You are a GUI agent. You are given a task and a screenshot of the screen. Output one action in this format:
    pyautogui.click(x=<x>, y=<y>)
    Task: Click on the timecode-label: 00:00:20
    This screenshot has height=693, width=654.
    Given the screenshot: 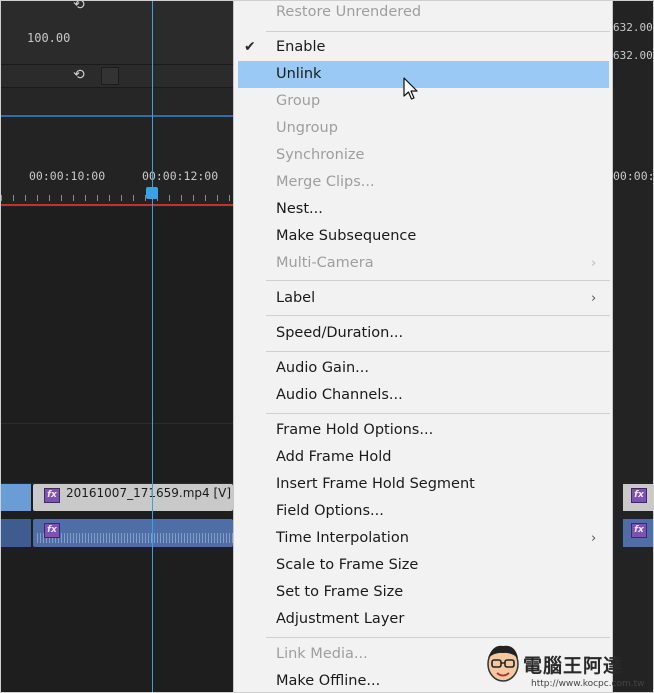 What is the action you would take?
    pyautogui.click(x=633, y=176)
    